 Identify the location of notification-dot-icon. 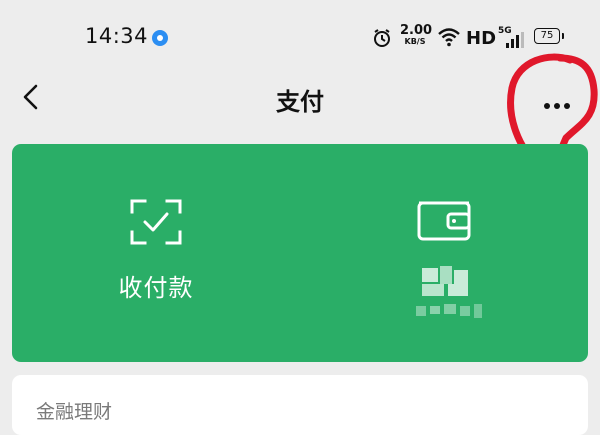
(160, 38).